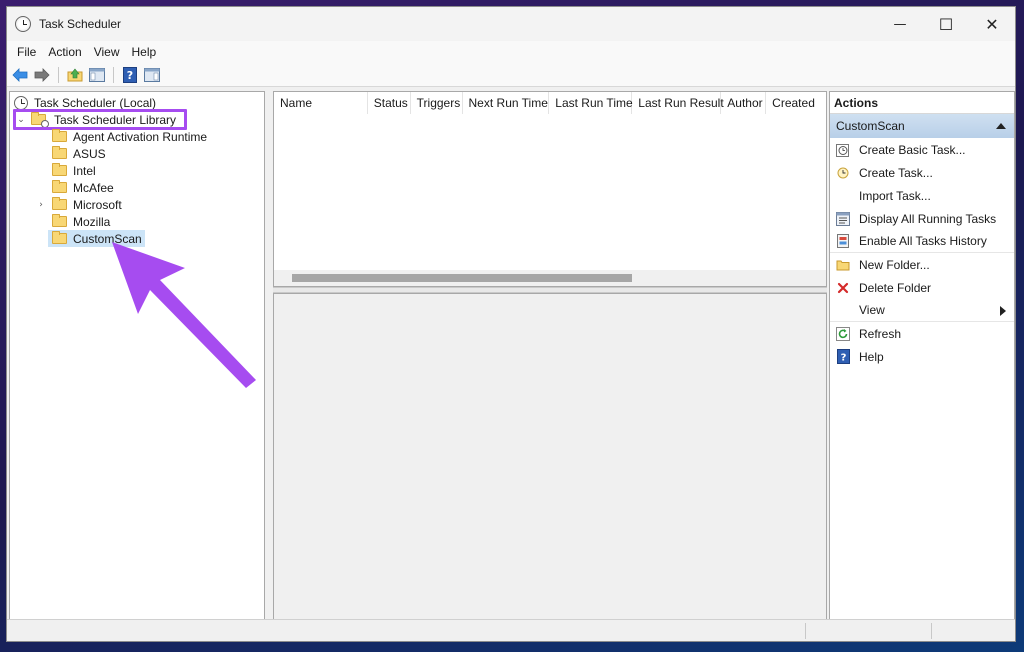 The width and height of the screenshot is (1024, 652). What do you see at coordinates (678, 103) in the screenshot?
I see `column-header-last-run-result: Last Run Result` at bounding box center [678, 103].